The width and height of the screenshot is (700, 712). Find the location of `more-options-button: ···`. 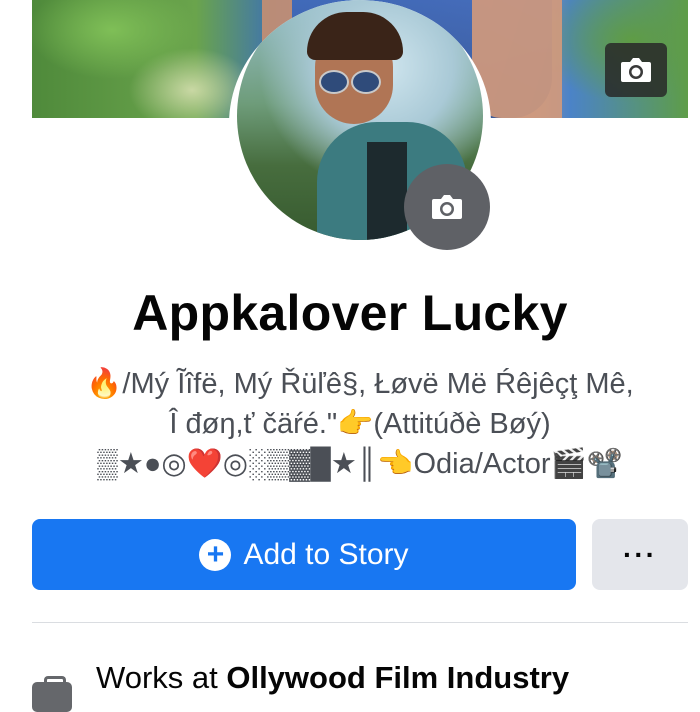

more-options-button: ··· is located at coordinates (640, 554).